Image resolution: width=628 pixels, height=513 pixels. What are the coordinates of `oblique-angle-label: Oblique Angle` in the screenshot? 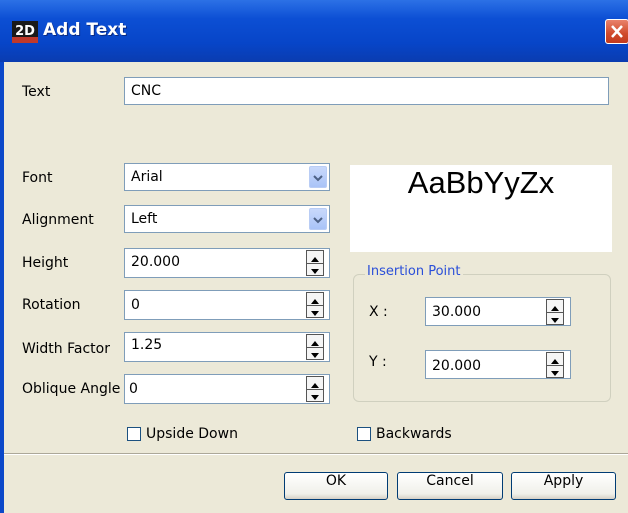 It's located at (71, 389).